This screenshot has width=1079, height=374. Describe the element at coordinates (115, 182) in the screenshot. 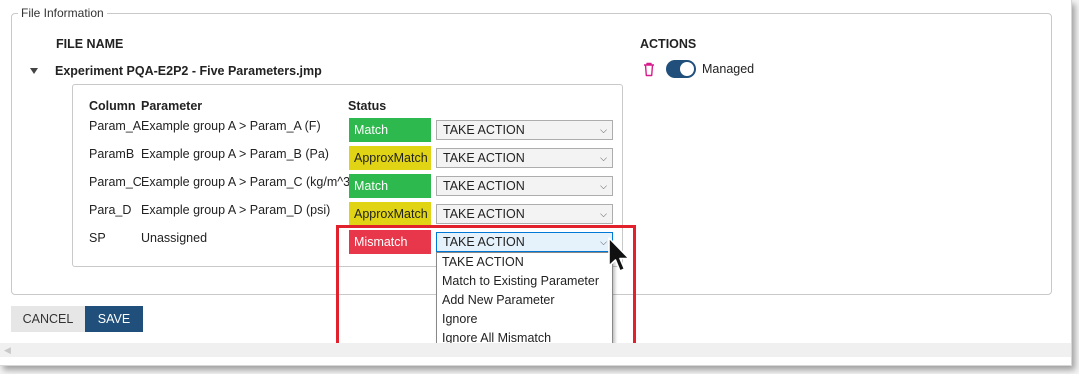

I see `row-column-name: Param_C` at that location.